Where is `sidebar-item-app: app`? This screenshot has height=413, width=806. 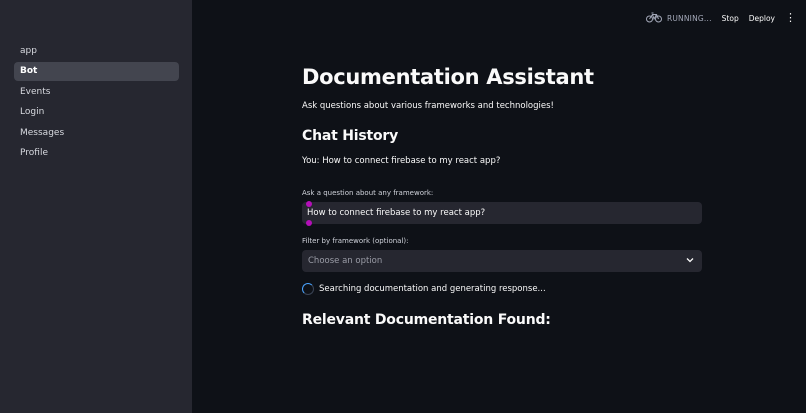 sidebar-item-app: app is located at coordinates (96, 51).